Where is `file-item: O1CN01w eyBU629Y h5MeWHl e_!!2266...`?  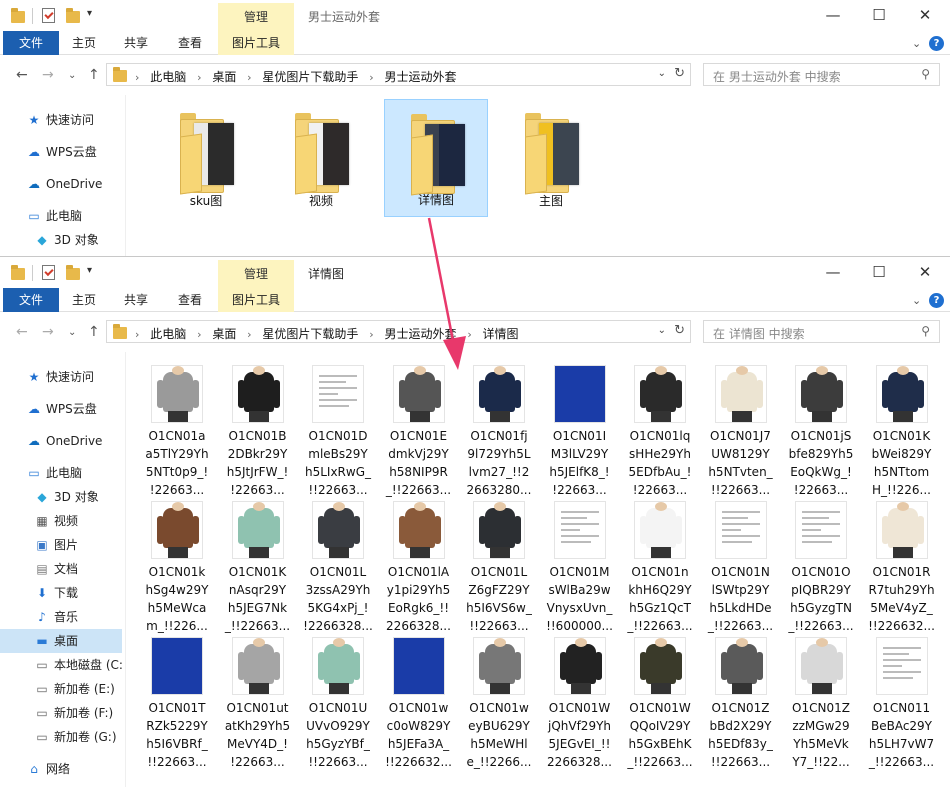 file-item: O1CN01w eyBU629Y h5MeWHl e_!!2266... is located at coordinates (499, 705).